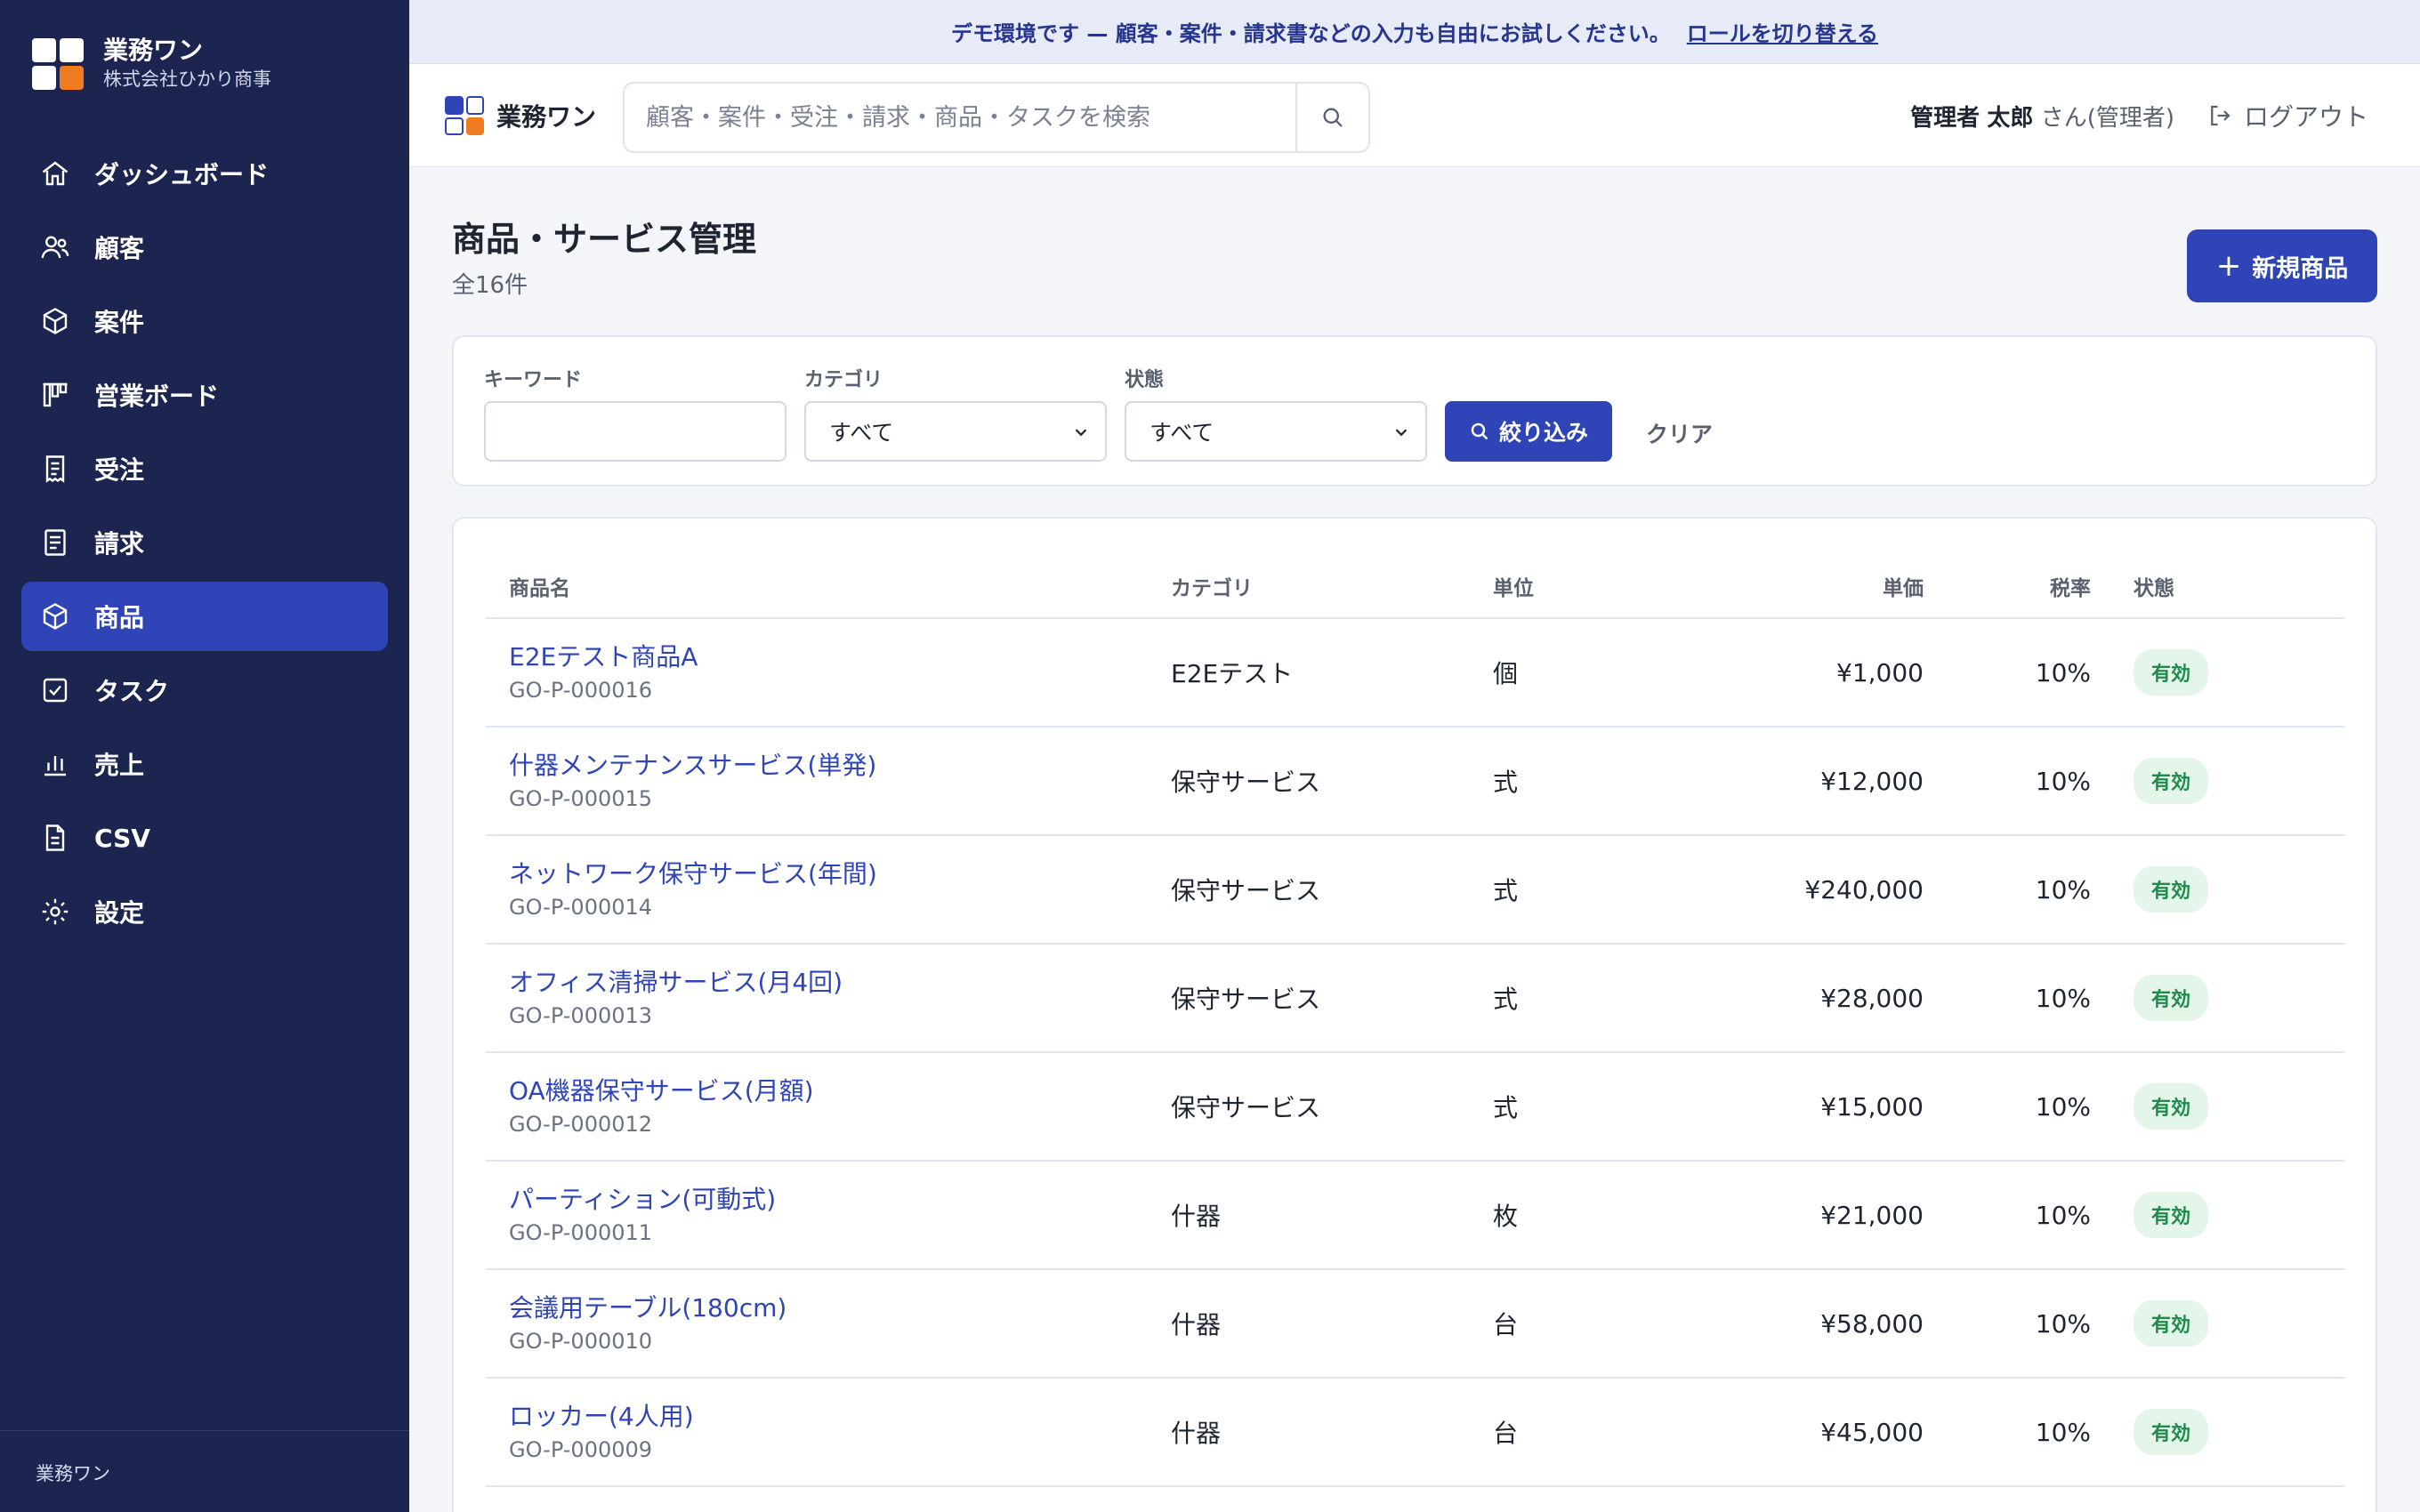  What do you see at coordinates (204, 764) in the screenshot?
I see `sidebar-item-sales: 売上` at bounding box center [204, 764].